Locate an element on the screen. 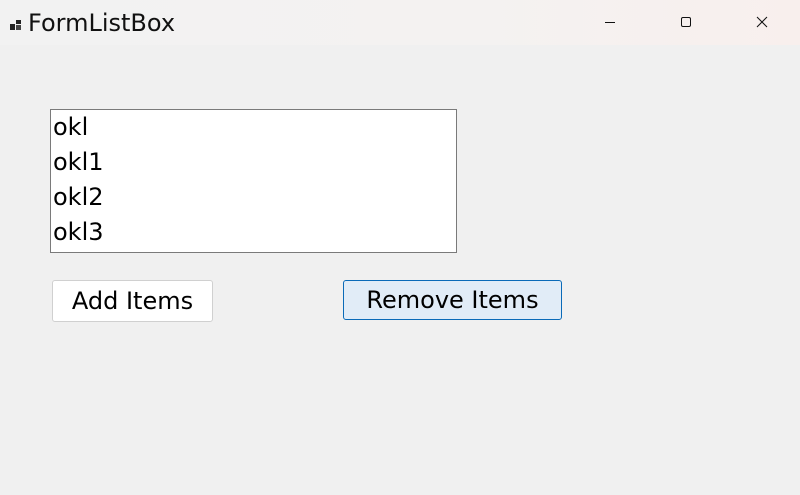 The image size is (800, 495). title-bar: FormListBox is located at coordinates (400, 22).